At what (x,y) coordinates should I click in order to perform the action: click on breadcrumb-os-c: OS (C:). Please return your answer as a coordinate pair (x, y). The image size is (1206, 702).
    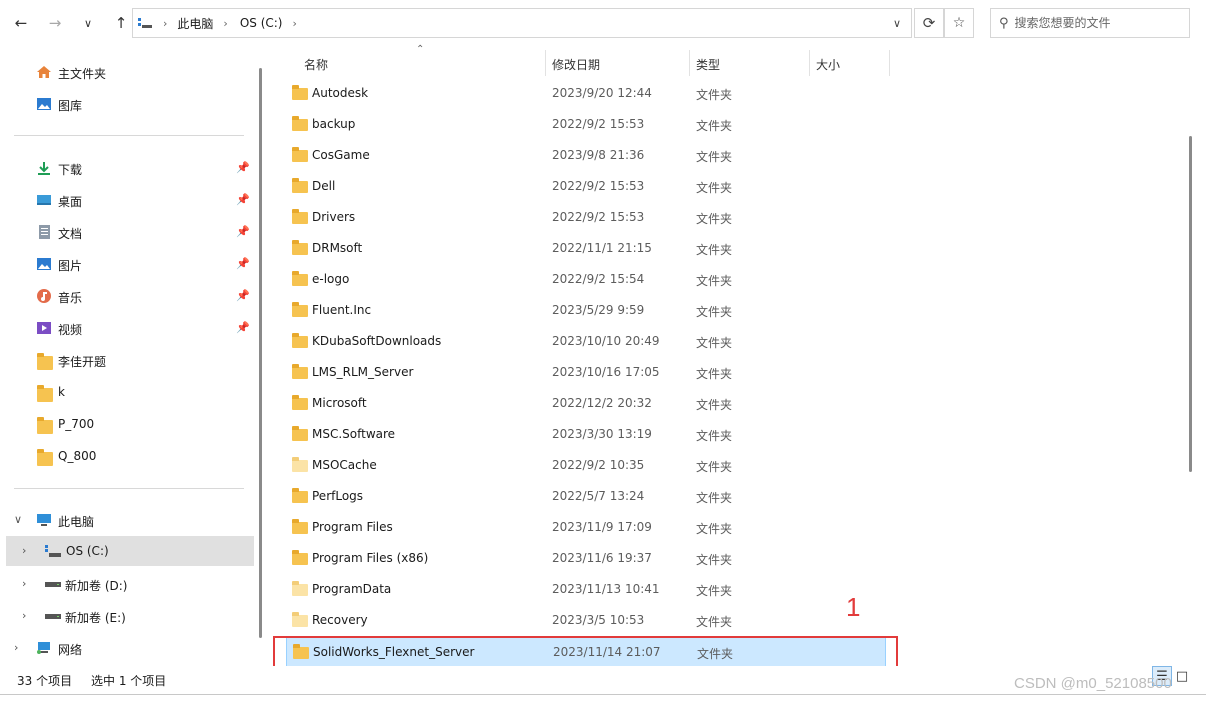
    Looking at the image, I should click on (261, 23).